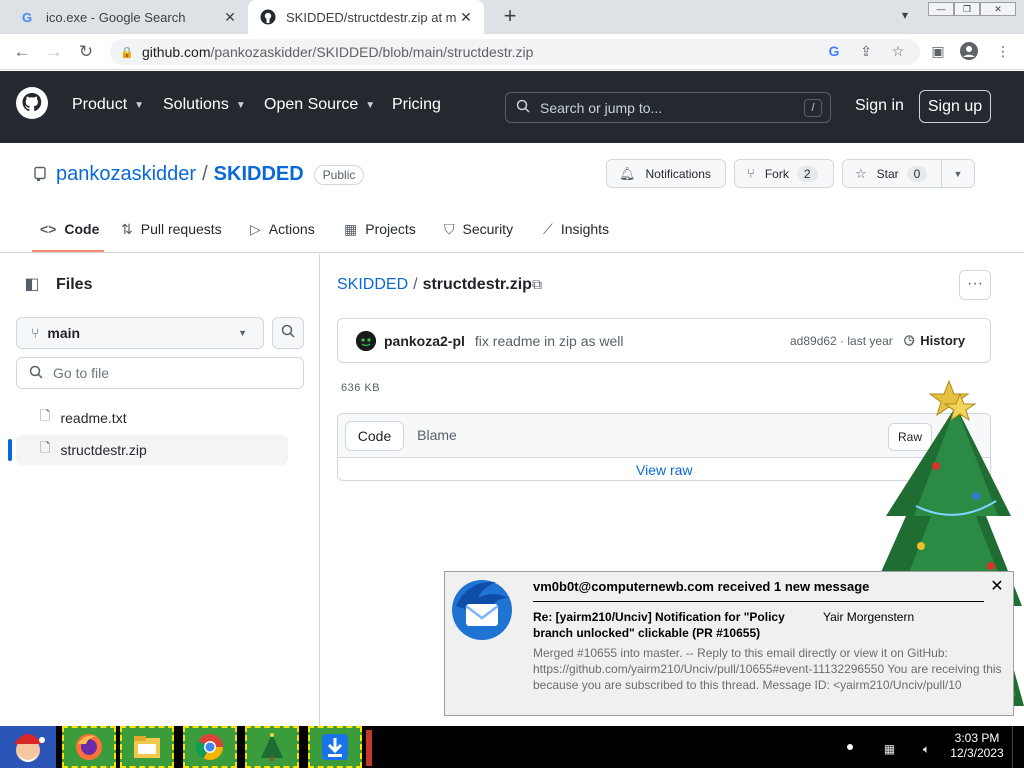 The image size is (1024, 768). I want to click on file-search-button, so click(288, 333).